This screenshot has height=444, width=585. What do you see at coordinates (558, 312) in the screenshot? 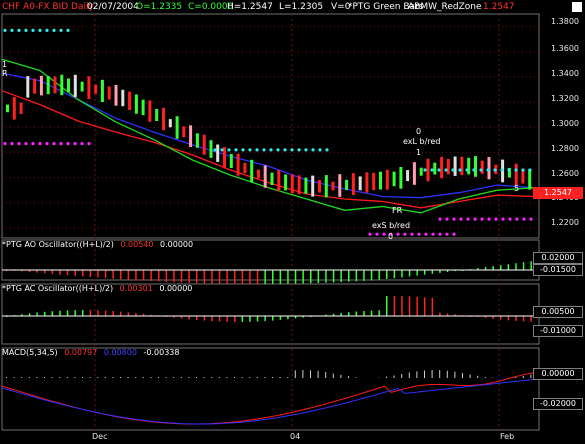
I see `ac-axis-high: 0.00500` at bounding box center [558, 312].